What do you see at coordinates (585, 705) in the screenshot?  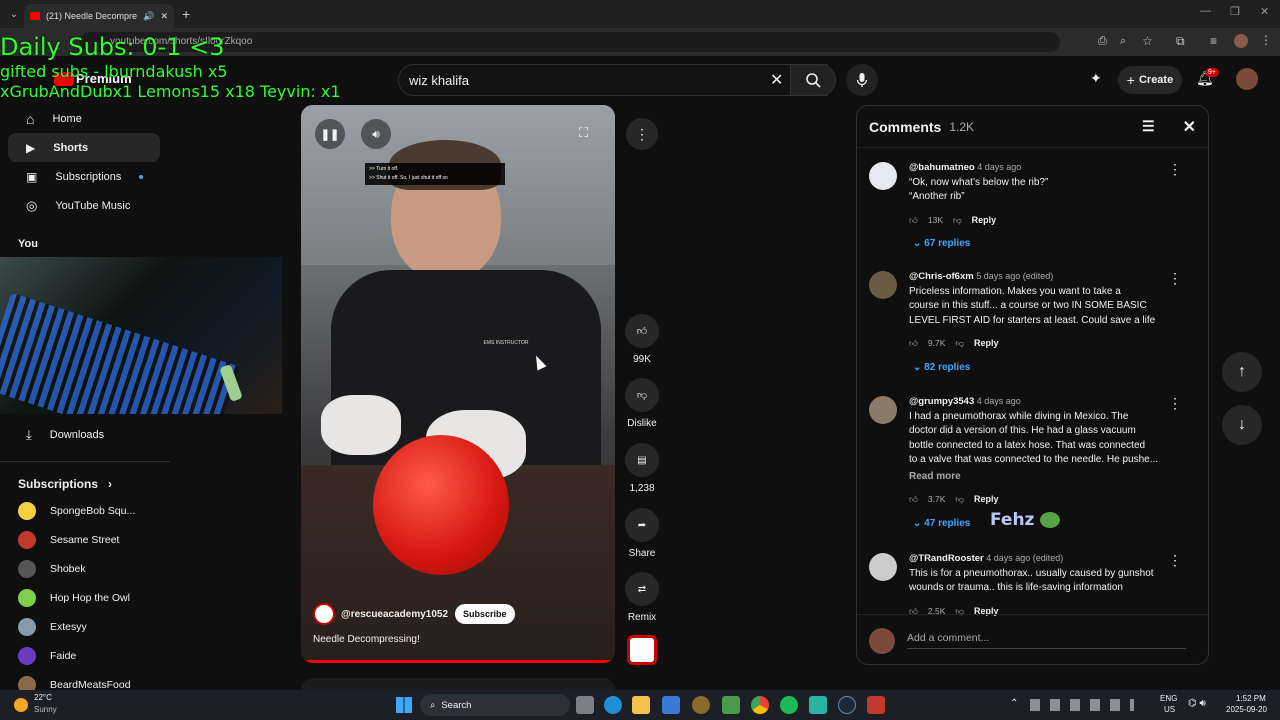 I see `task-view-icon` at bounding box center [585, 705].